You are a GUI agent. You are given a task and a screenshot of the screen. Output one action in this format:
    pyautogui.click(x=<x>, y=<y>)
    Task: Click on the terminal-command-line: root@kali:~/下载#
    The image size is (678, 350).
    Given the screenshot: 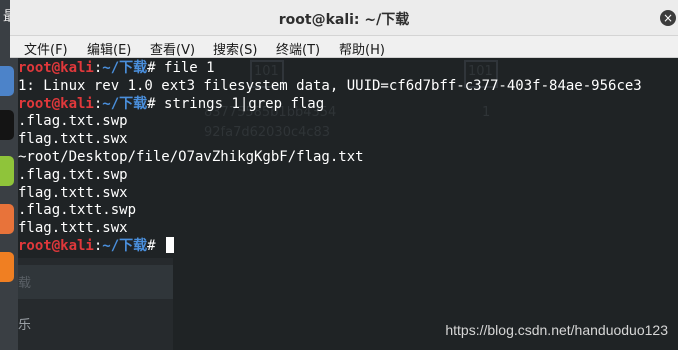 What is the action you would take?
    pyautogui.click(x=96, y=246)
    